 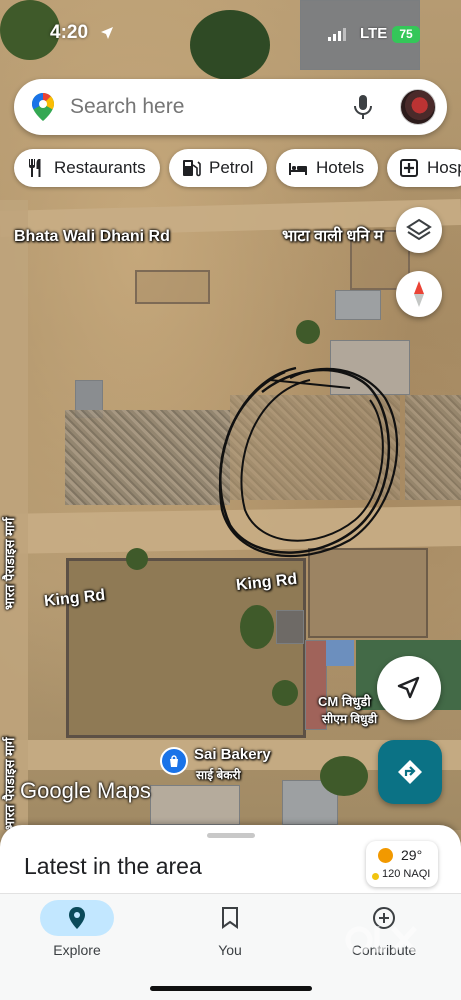 I want to click on network-type: LTE, so click(x=374, y=33).